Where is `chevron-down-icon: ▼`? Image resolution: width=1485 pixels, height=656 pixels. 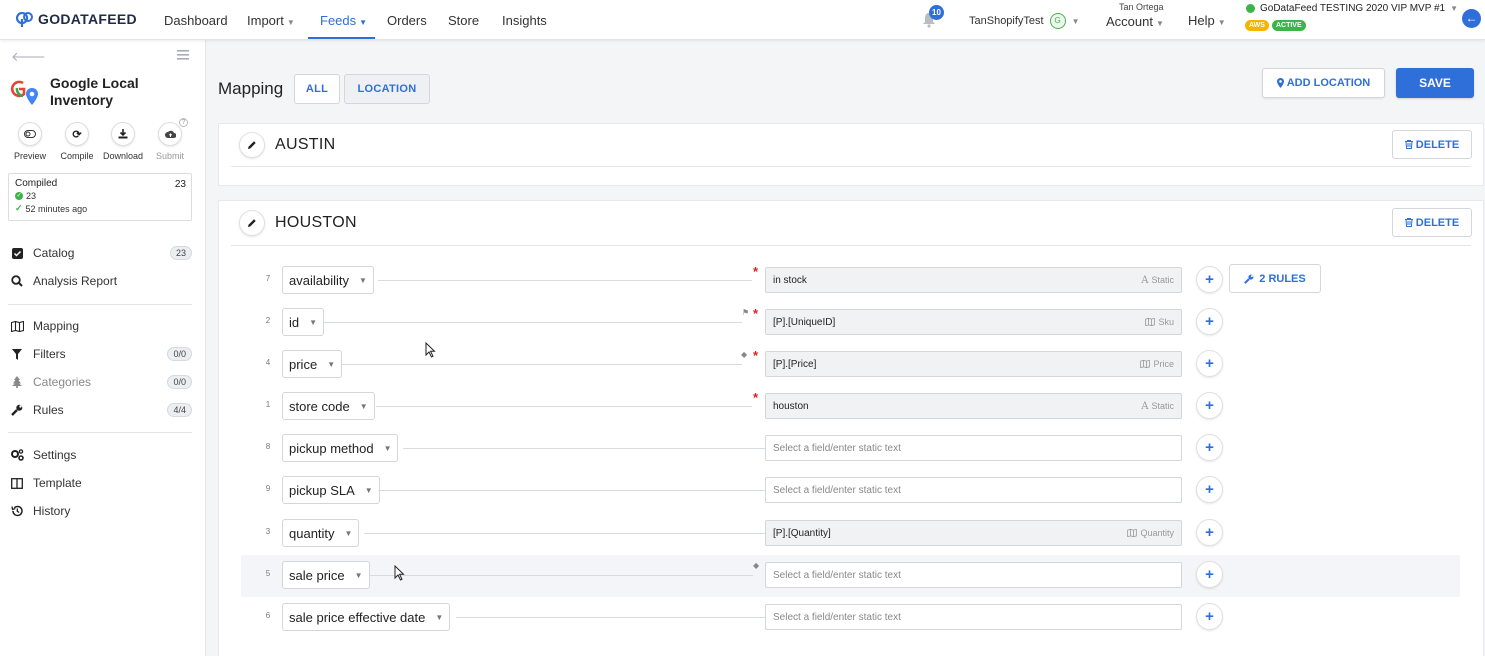 chevron-down-icon: ▼ is located at coordinates (1075, 21).